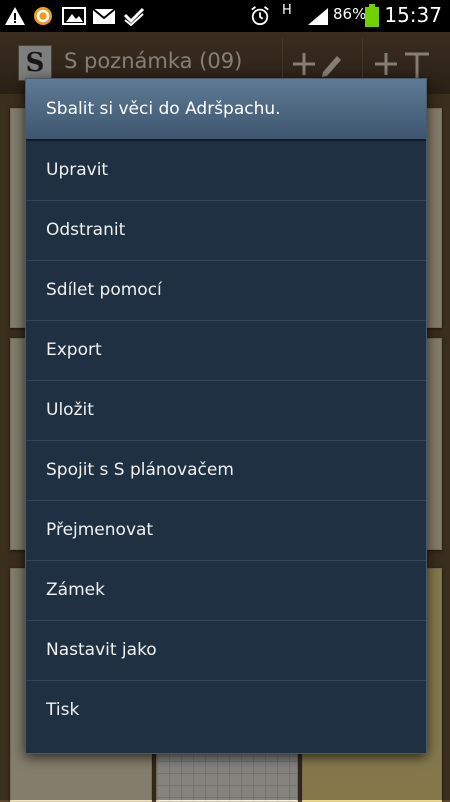 The height and width of the screenshot is (802, 450). I want to click on menu-item-label: Odstranit, so click(86, 230).